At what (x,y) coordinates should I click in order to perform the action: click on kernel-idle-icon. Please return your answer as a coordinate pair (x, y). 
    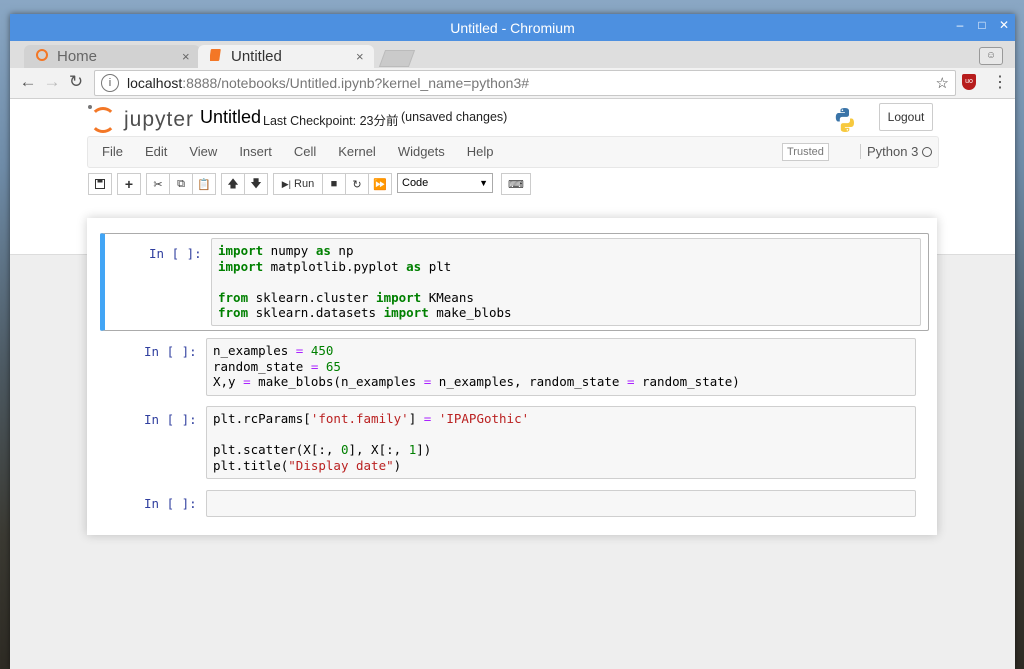
    Looking at the image, I should click on (927, 152).